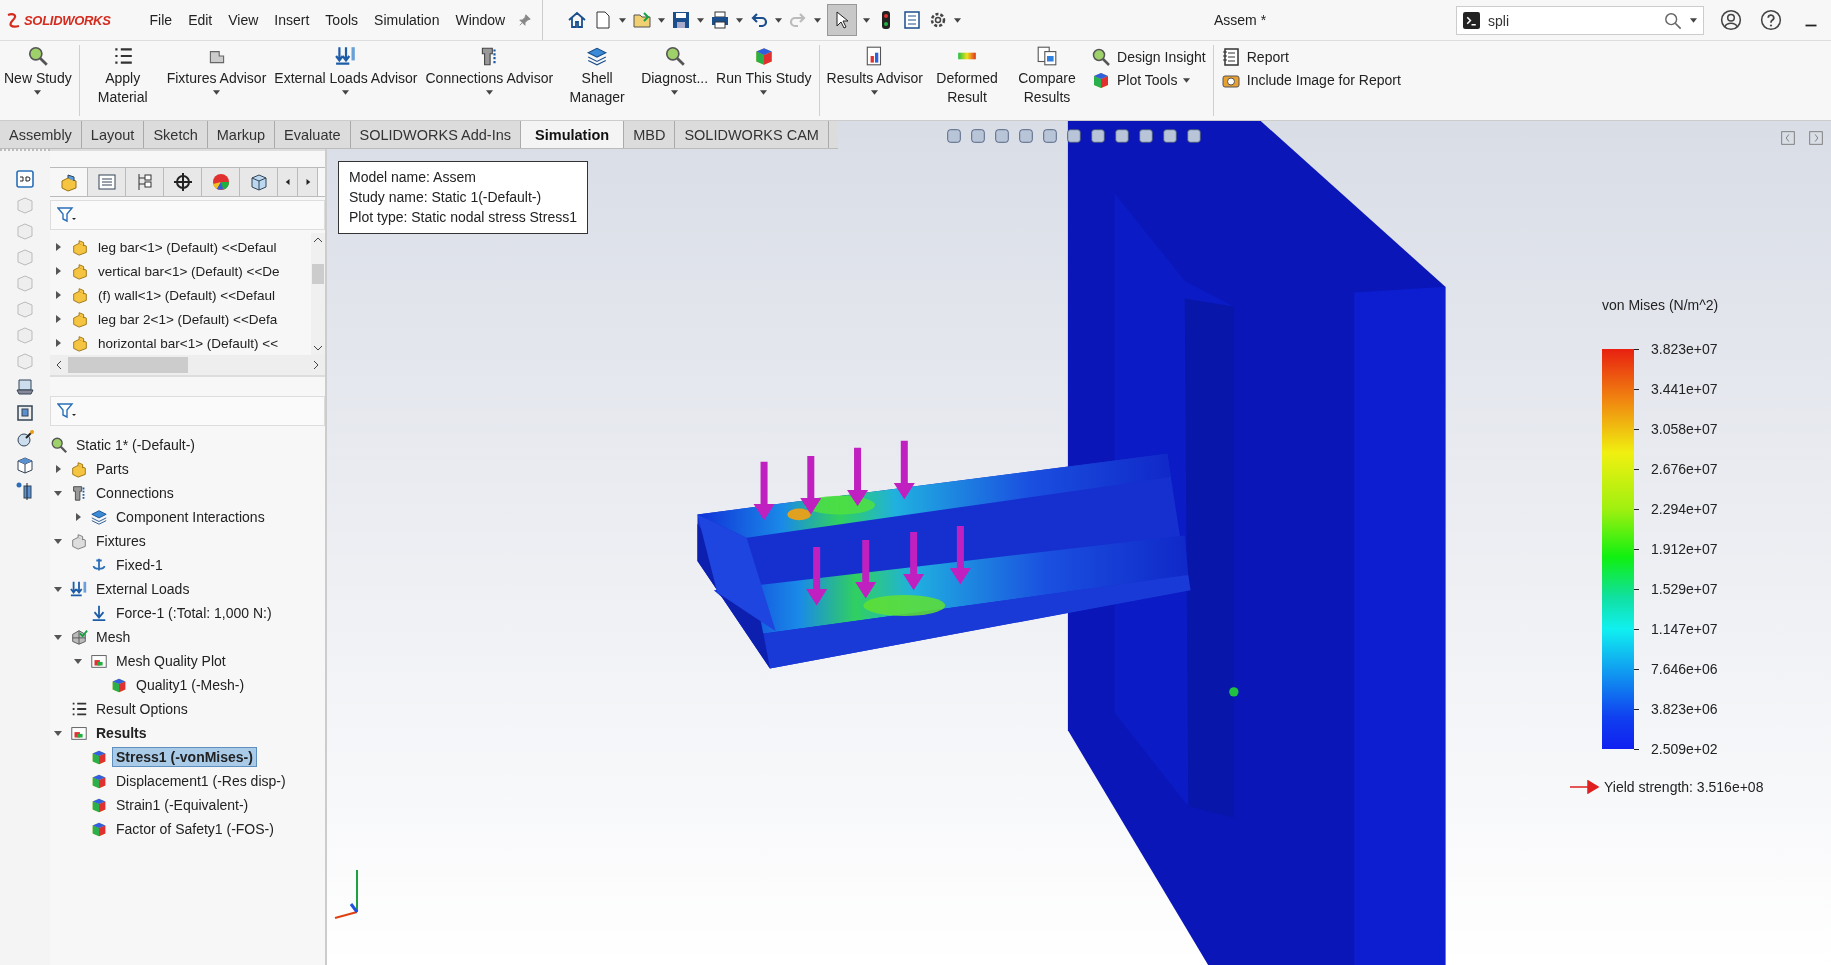 This screenshot has height=965, width=1831. Describe the element at coordinates (176, 134) in the screenshot. I see `tab: Sketch` at that location.